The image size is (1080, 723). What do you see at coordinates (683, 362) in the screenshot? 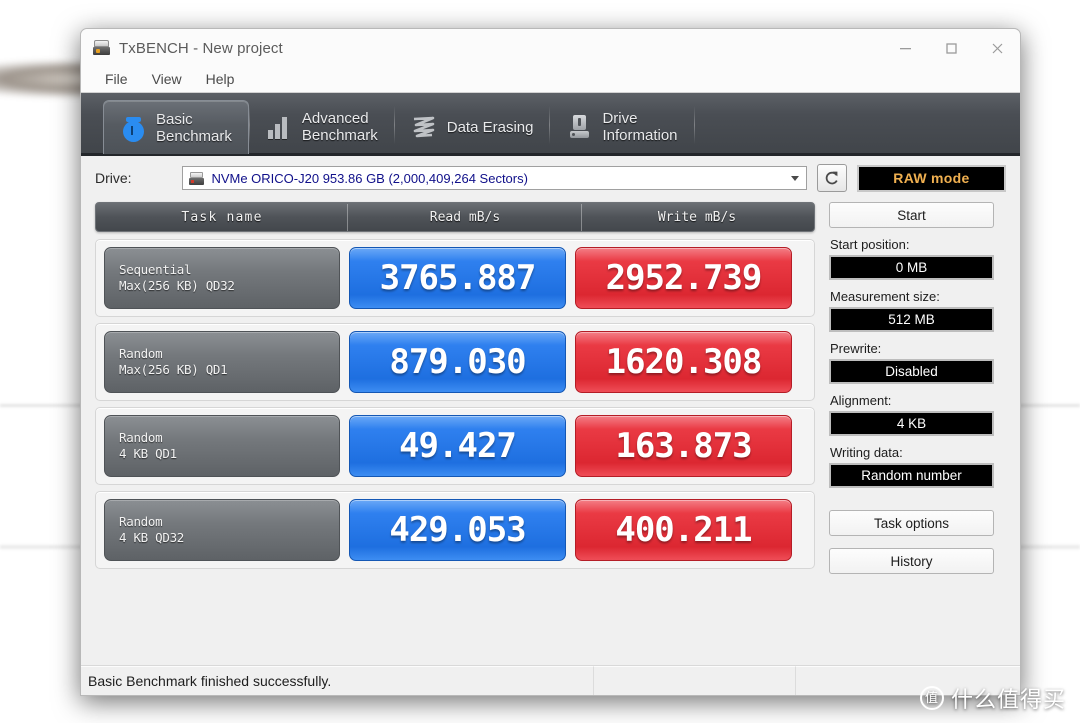
I see `write-value: 1620.308` at bounding box center [683, 362].